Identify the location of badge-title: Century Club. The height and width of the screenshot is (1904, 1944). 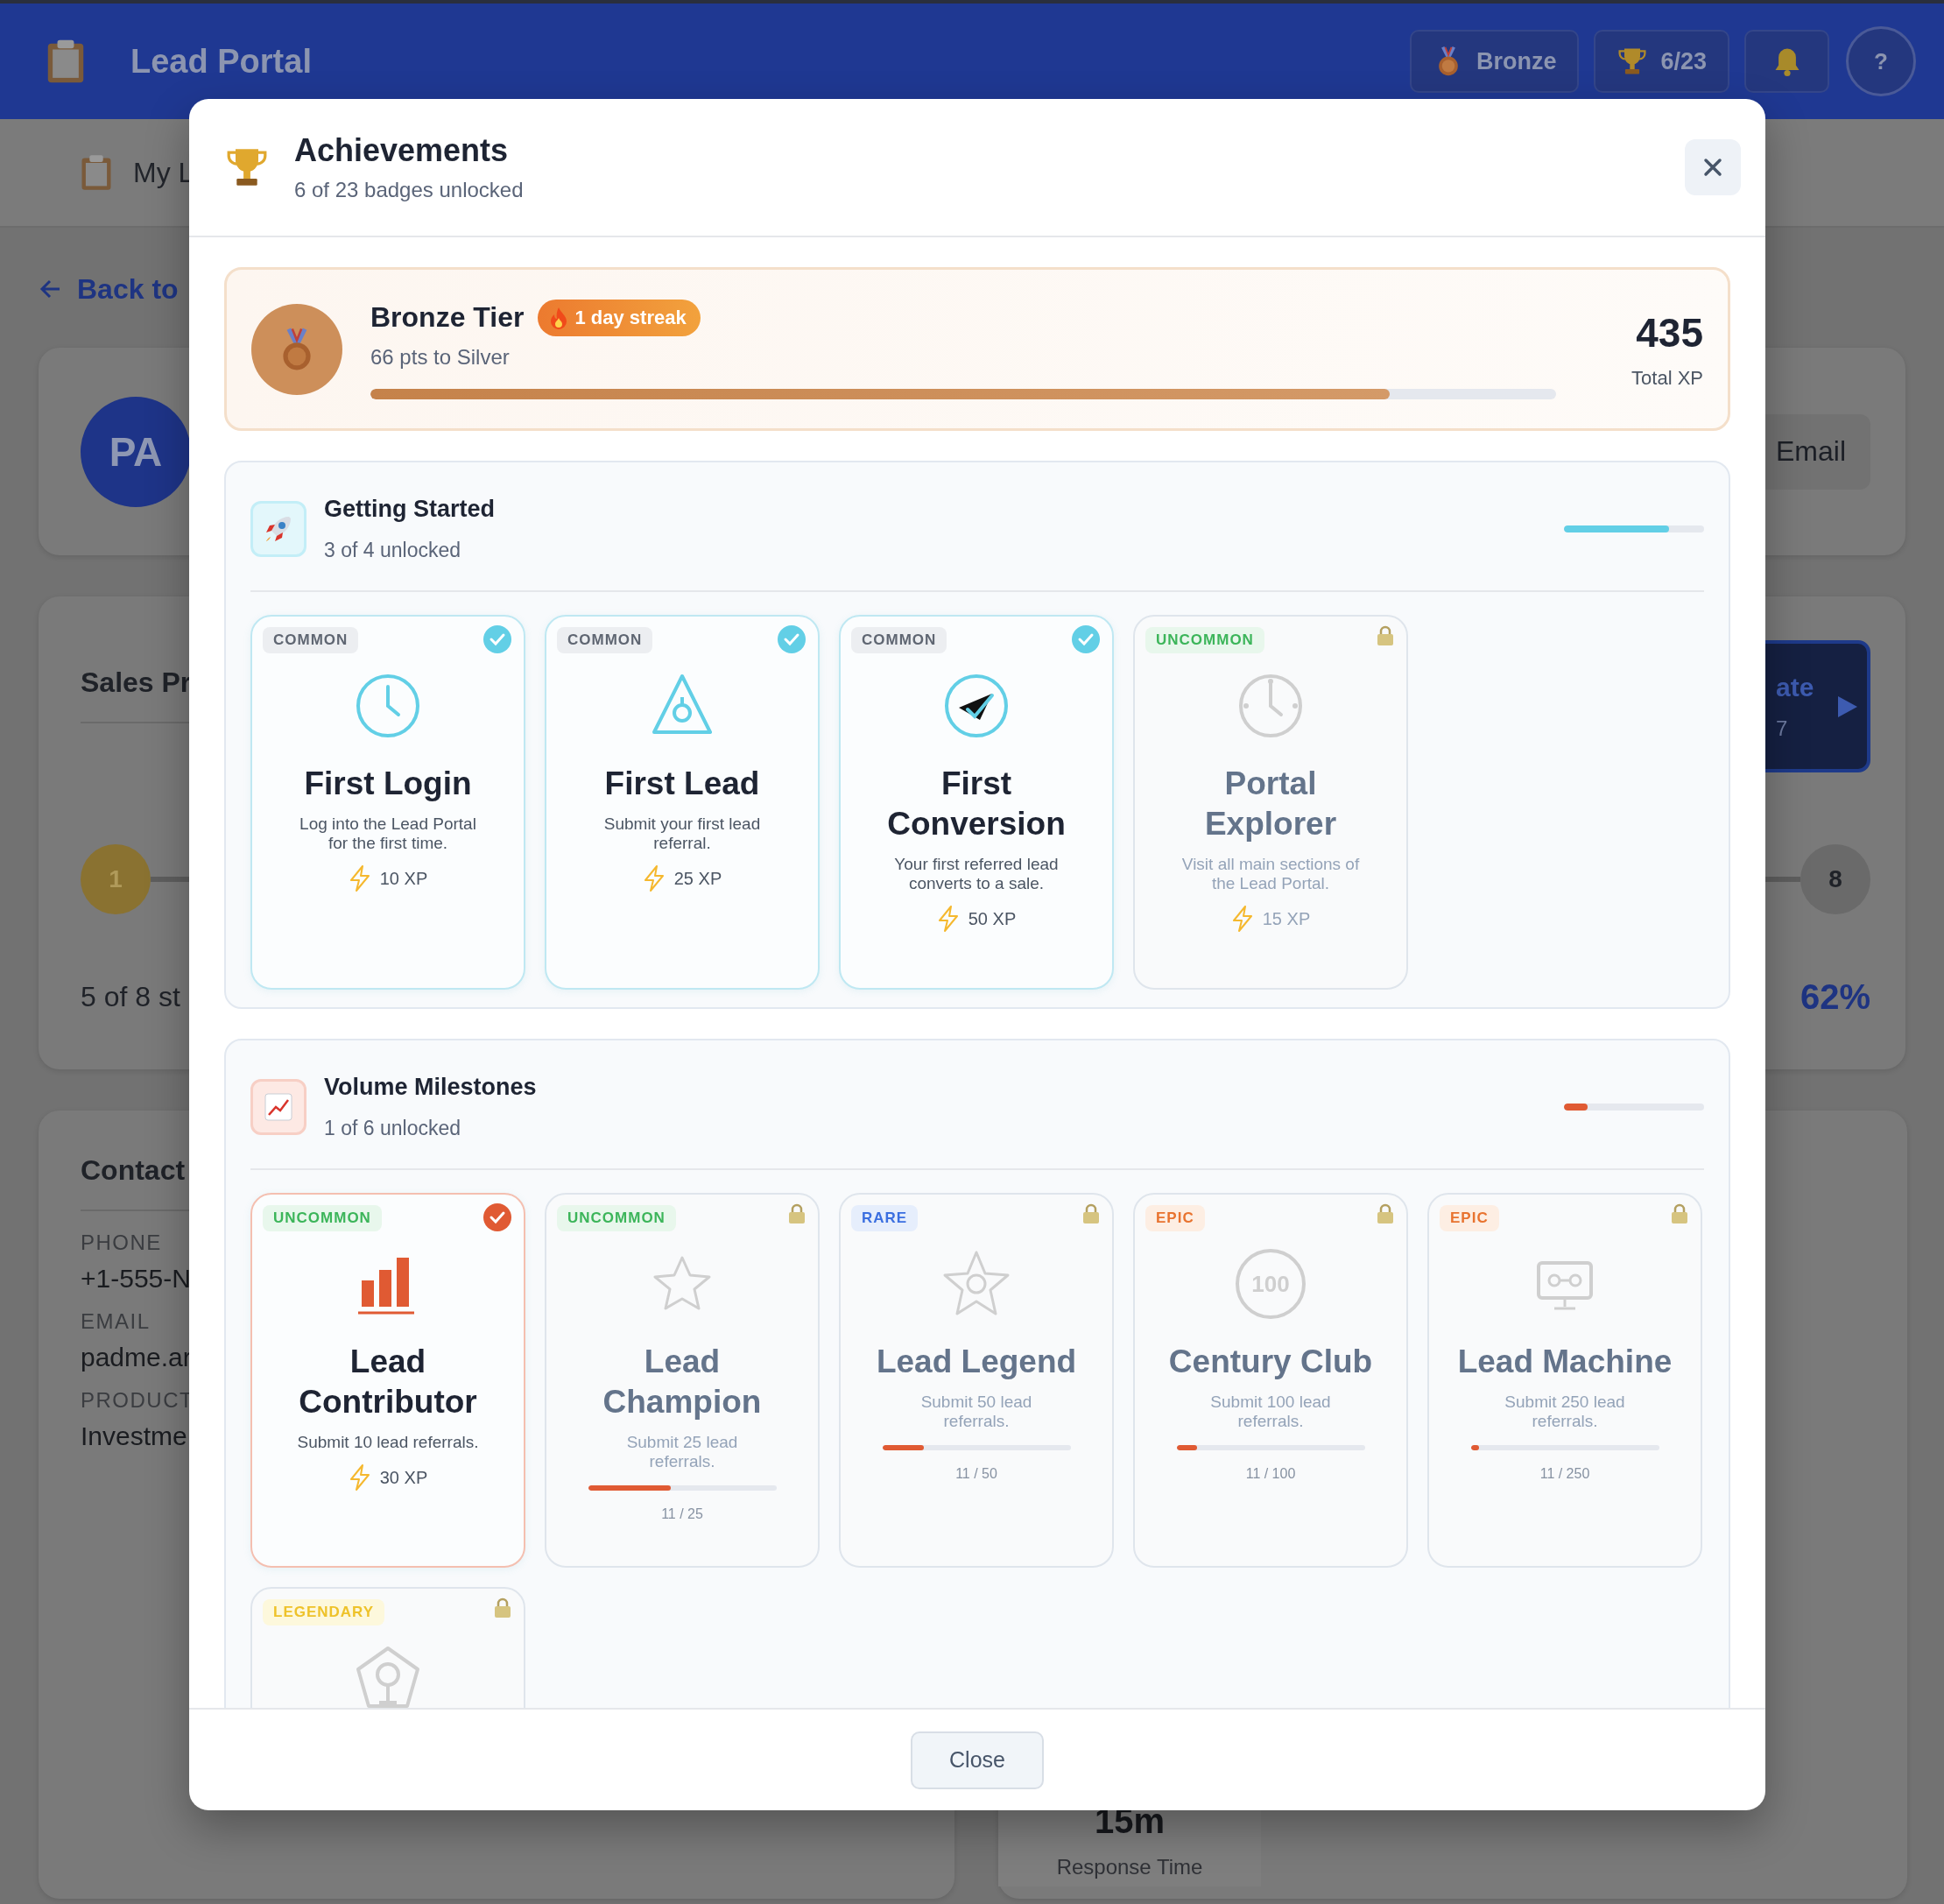
(1270, 1362).